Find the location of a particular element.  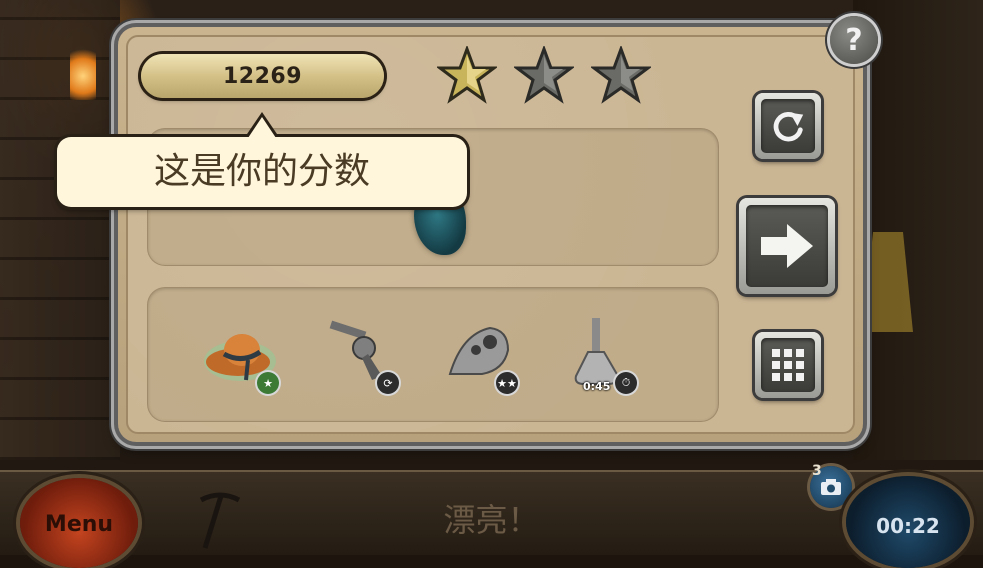

star-1-icon is located at coordinates (467, 75).